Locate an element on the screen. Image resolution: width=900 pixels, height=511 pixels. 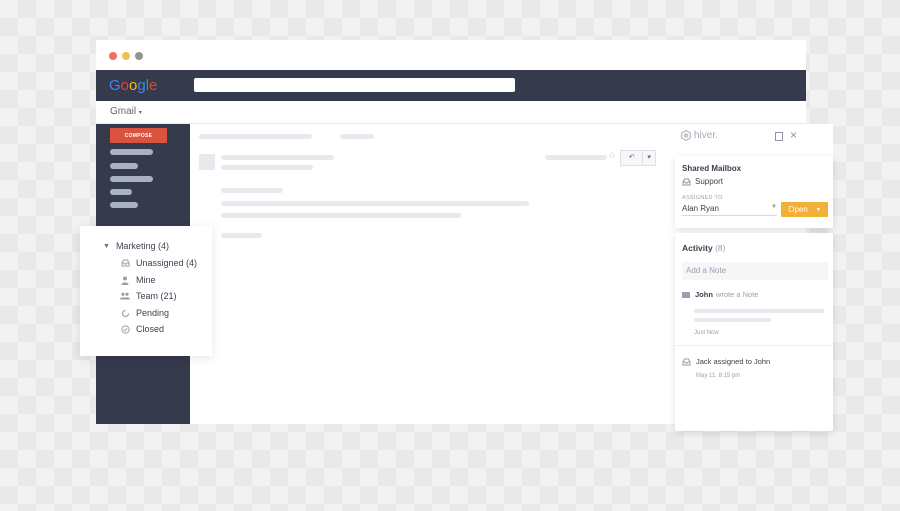
folder-item-label: Mine is located at coordinates (146, 280).